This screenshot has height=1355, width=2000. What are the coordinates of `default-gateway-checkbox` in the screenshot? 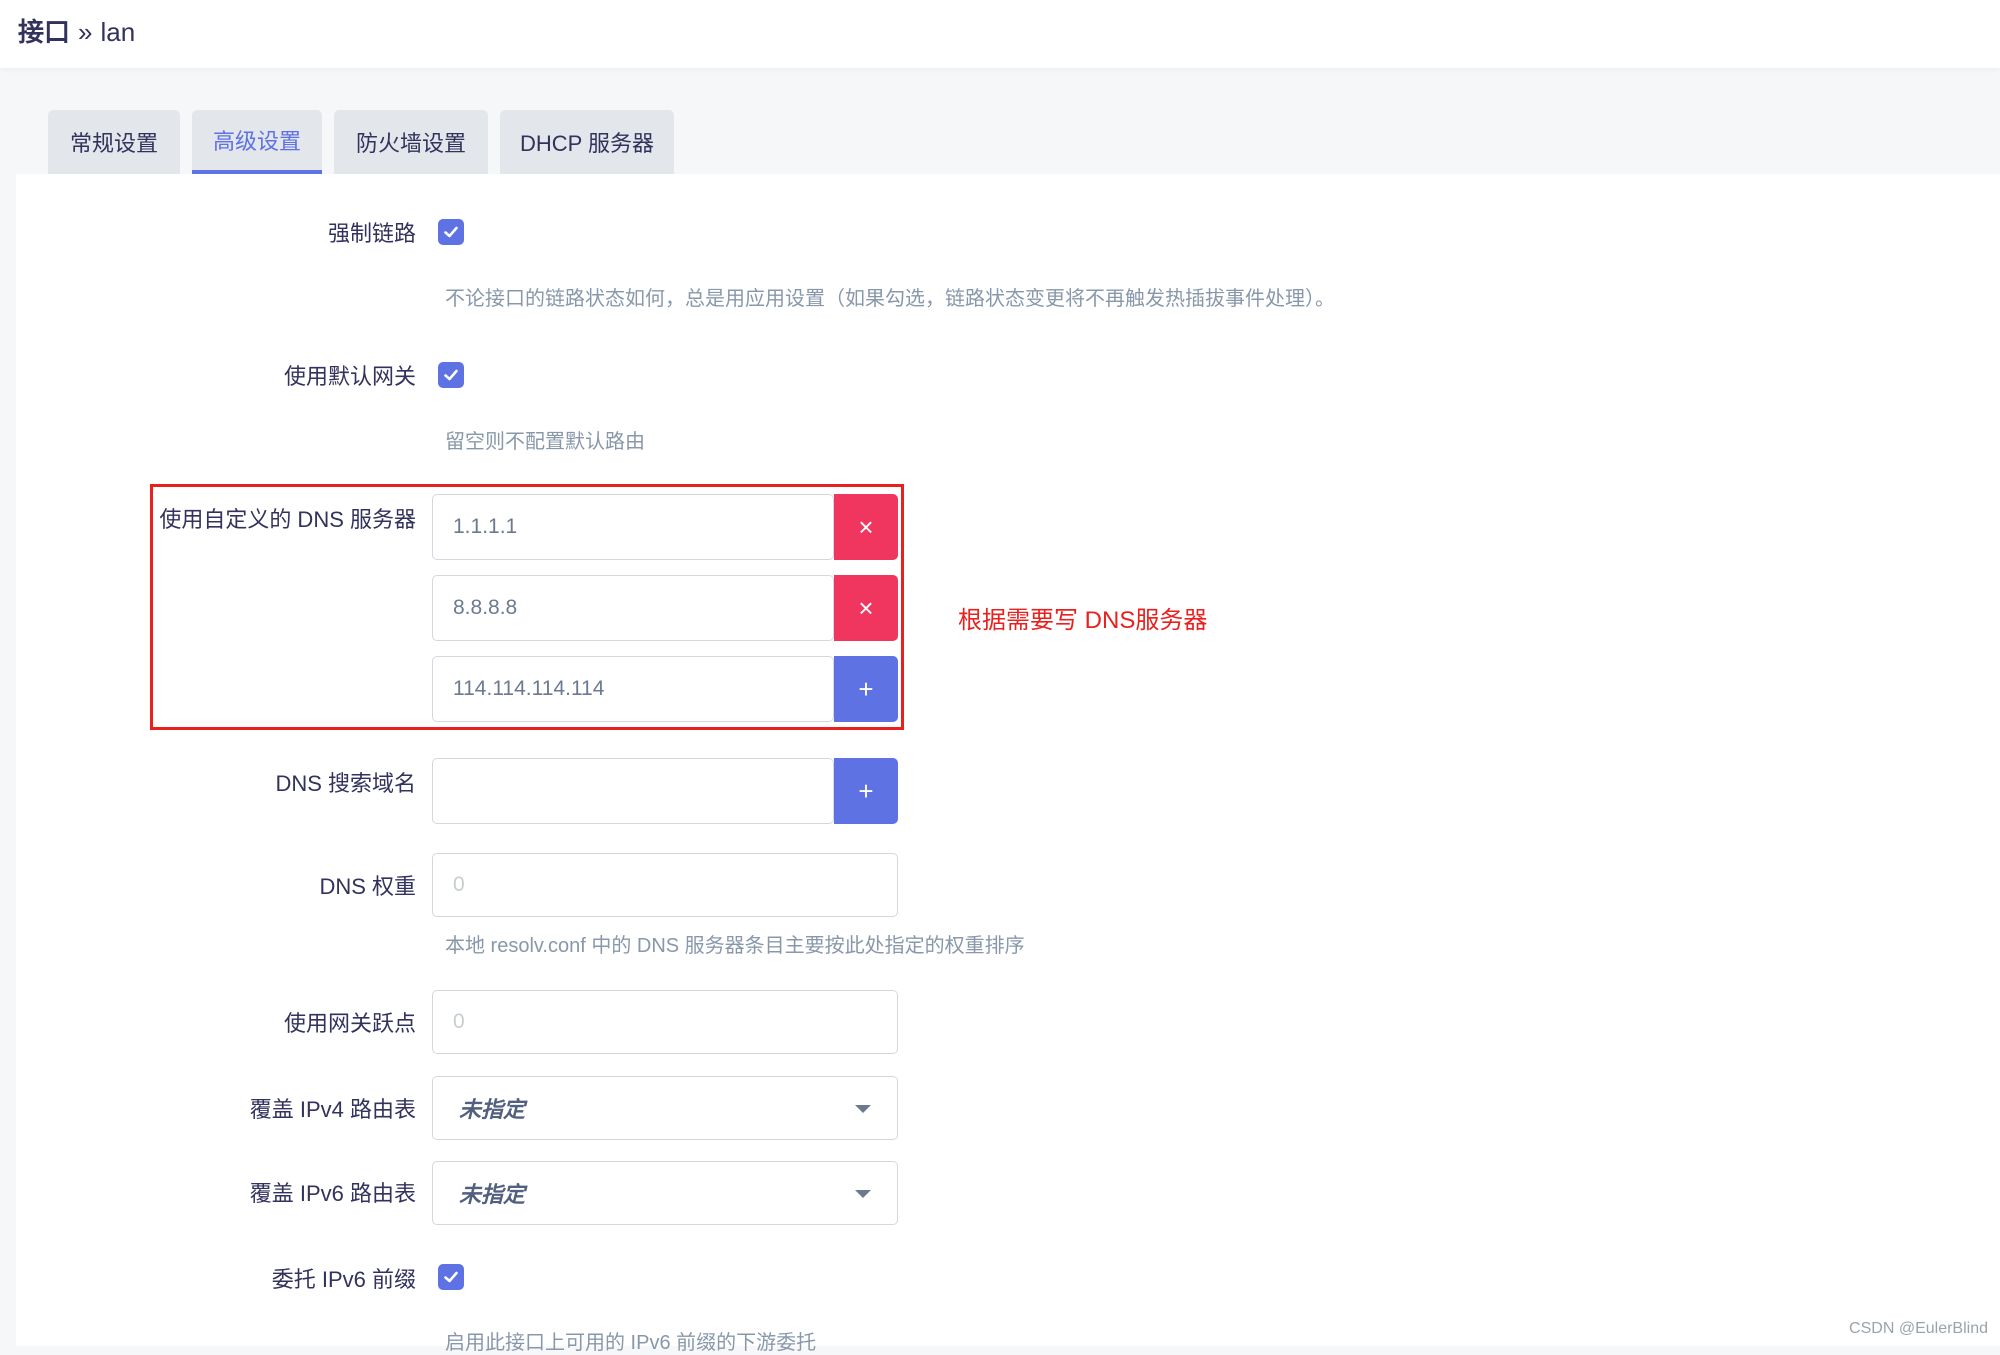 It's located at (451, 375).